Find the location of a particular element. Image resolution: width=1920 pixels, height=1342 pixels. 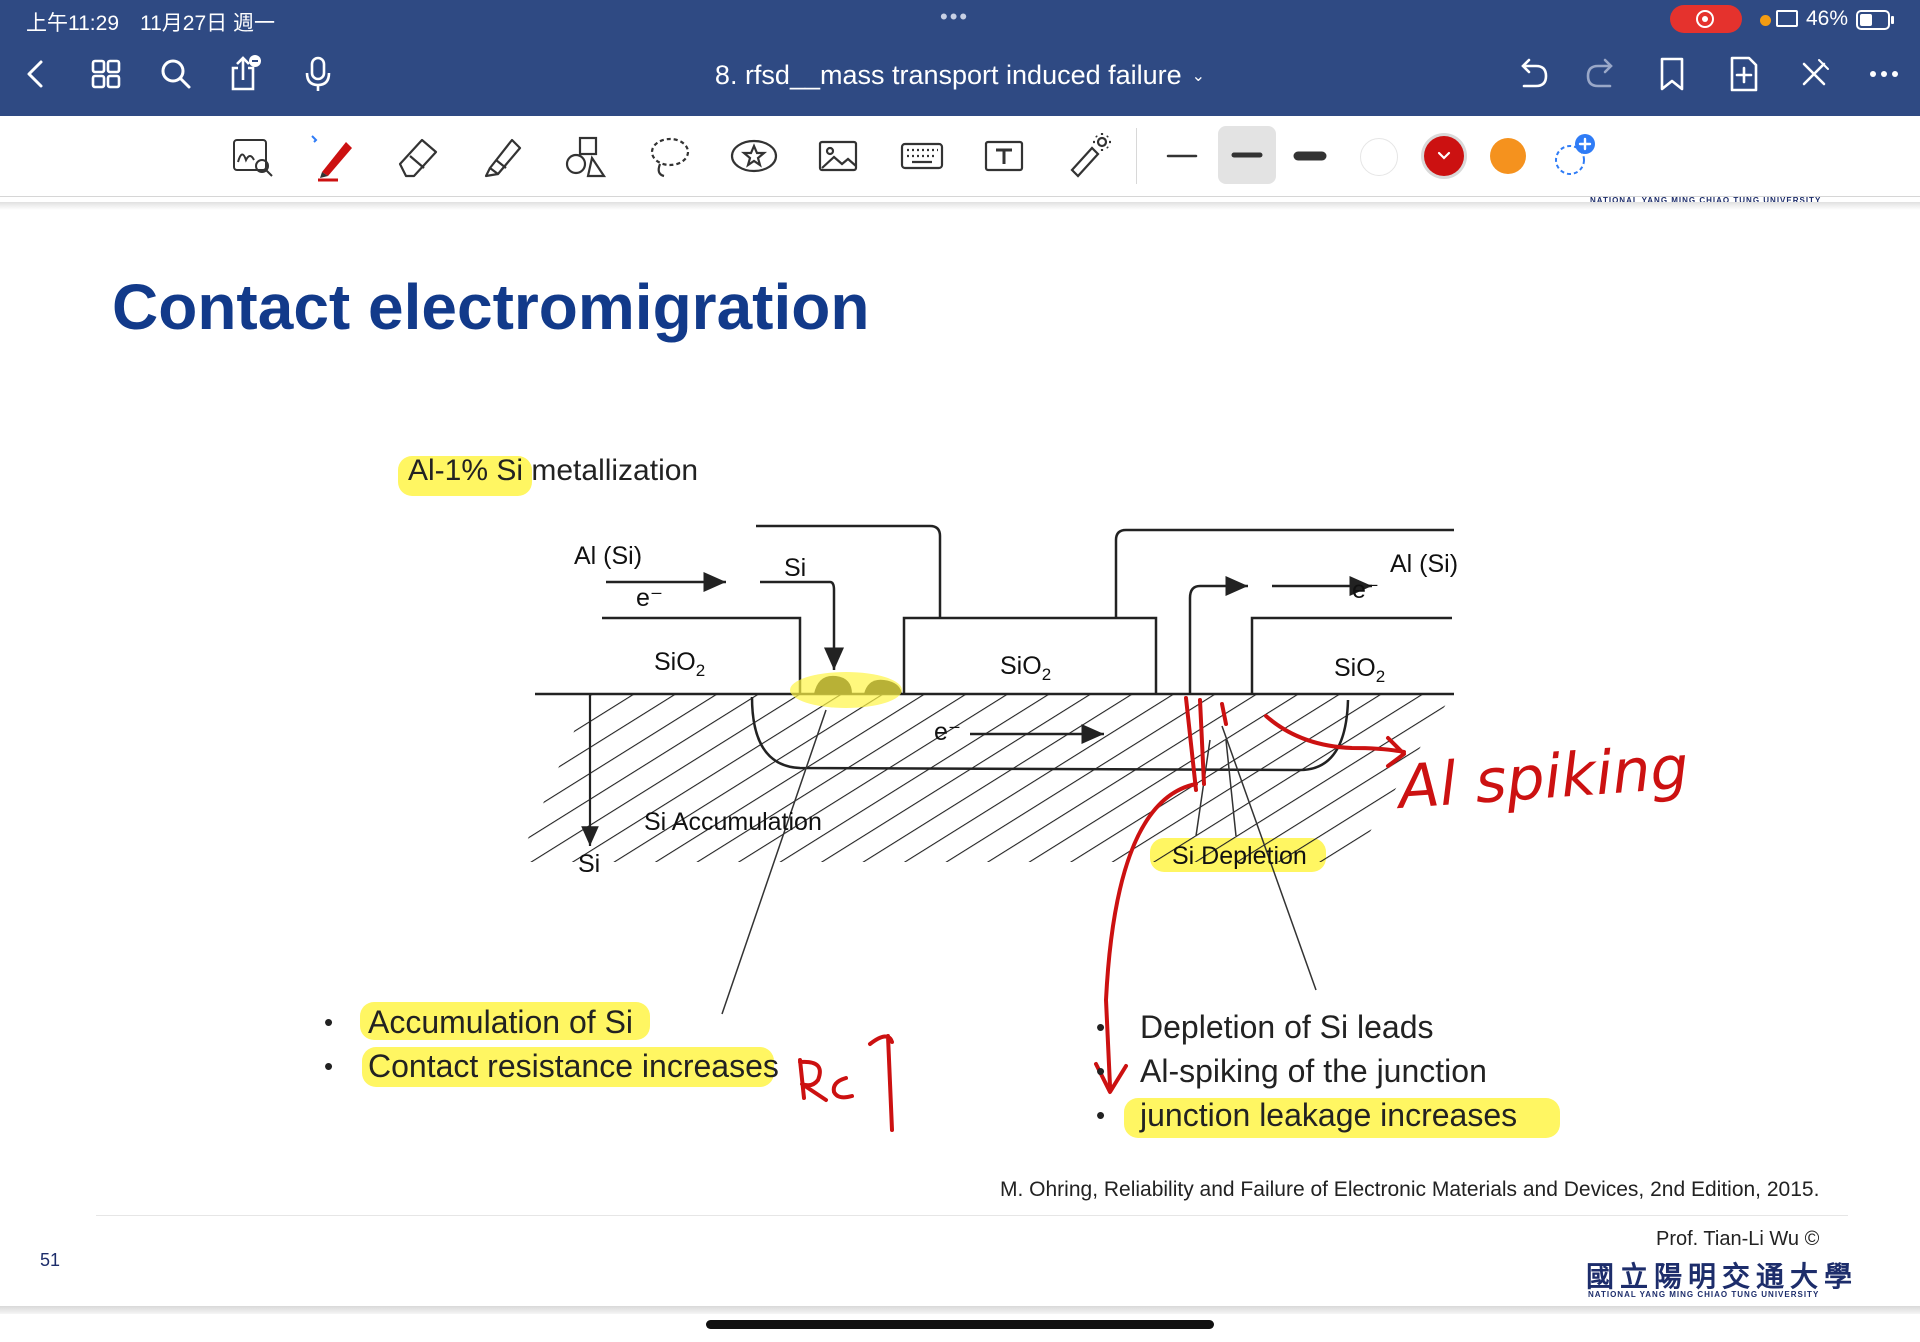

bullet-junction-leakage: junction leakage increases is located at coordinates (1306, 1115).